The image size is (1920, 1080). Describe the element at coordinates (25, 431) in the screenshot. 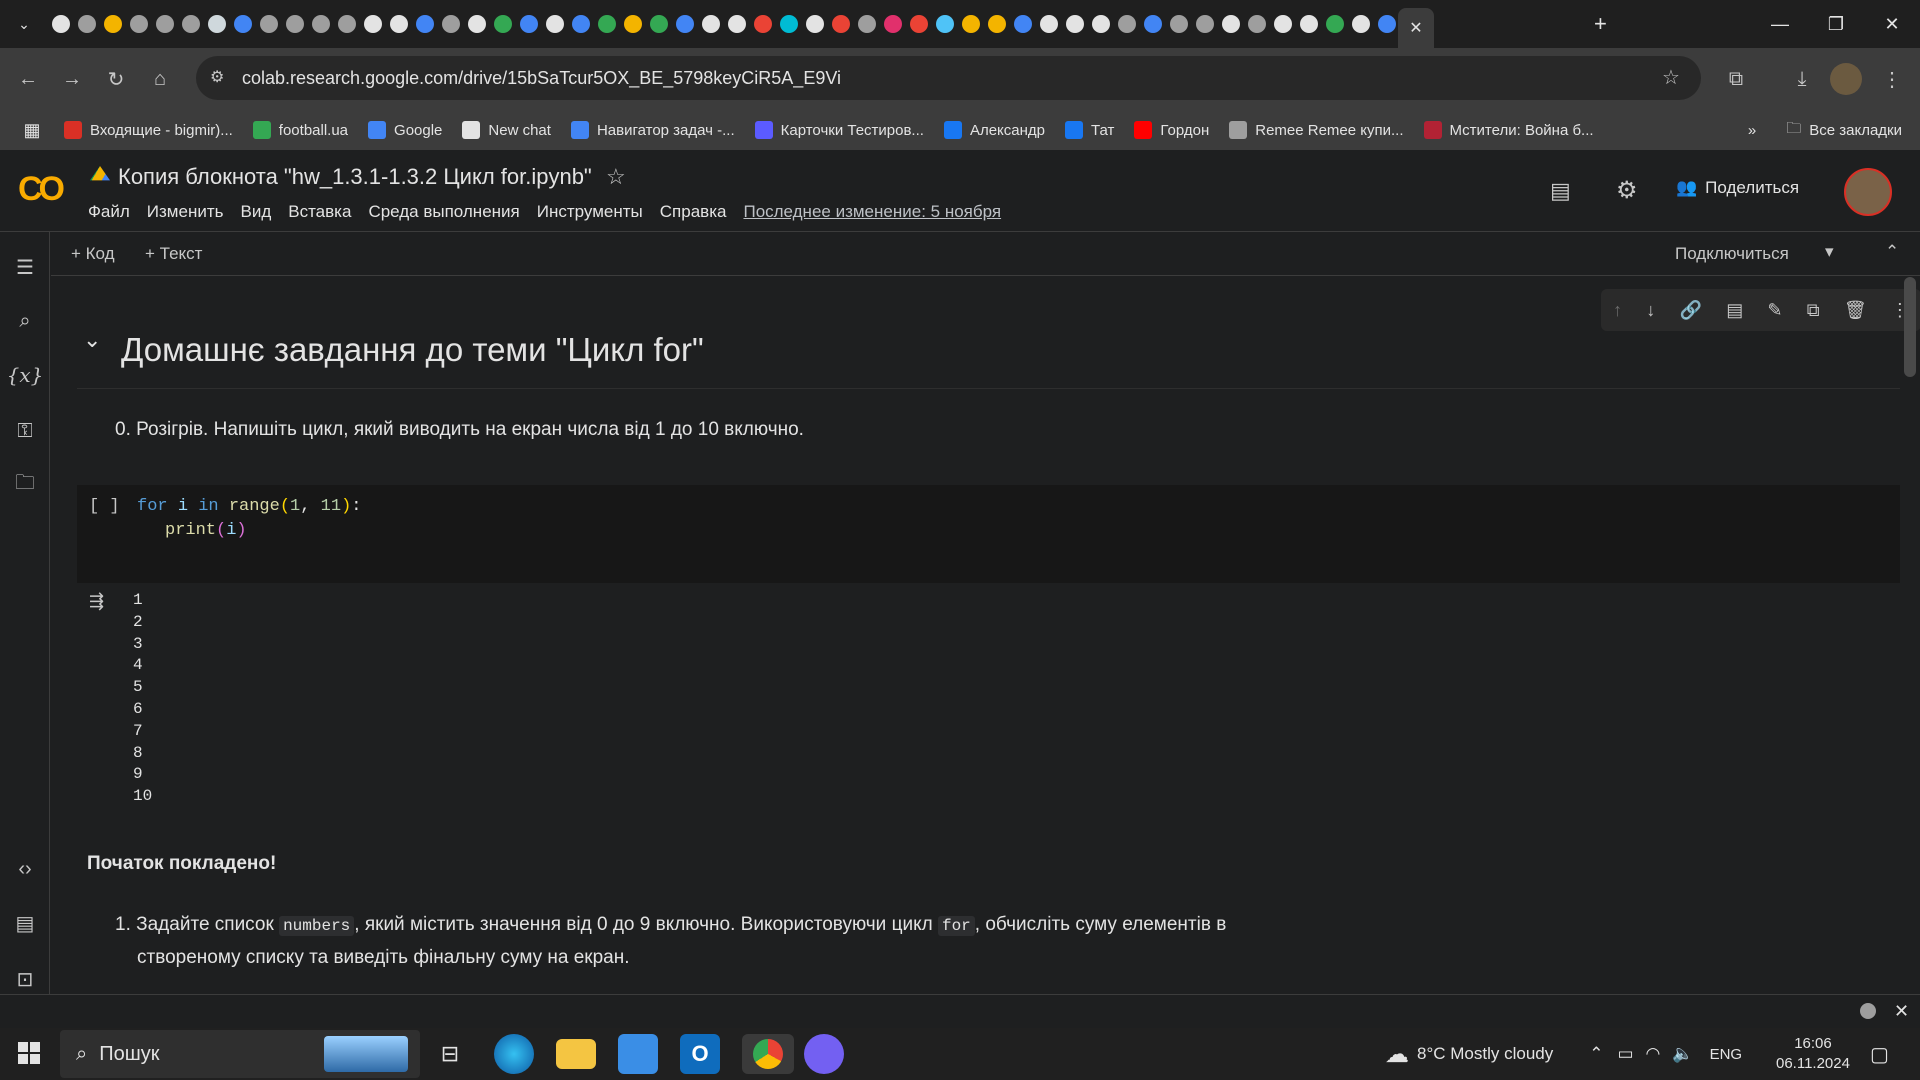

I see `secrets-key-icon: ⚿` at that location.